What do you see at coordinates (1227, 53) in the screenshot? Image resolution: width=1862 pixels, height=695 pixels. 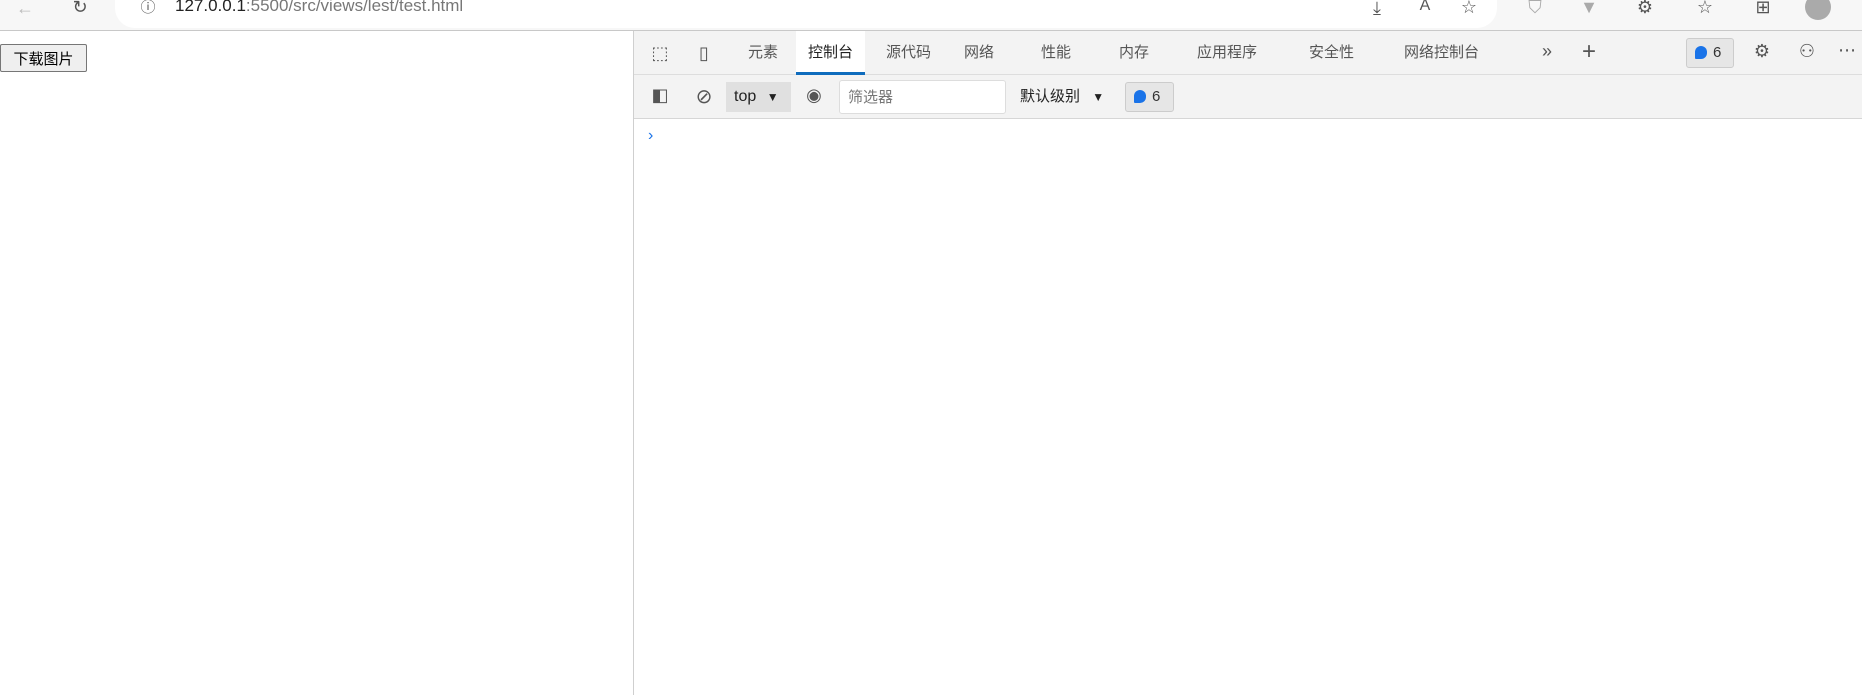 I see `tab-application: 应用程序` at bounding box center [1227, 53].